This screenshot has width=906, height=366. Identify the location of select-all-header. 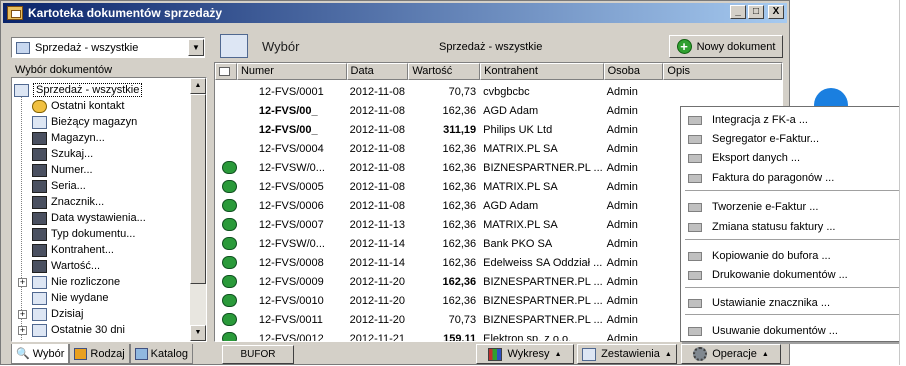
(226, 71).